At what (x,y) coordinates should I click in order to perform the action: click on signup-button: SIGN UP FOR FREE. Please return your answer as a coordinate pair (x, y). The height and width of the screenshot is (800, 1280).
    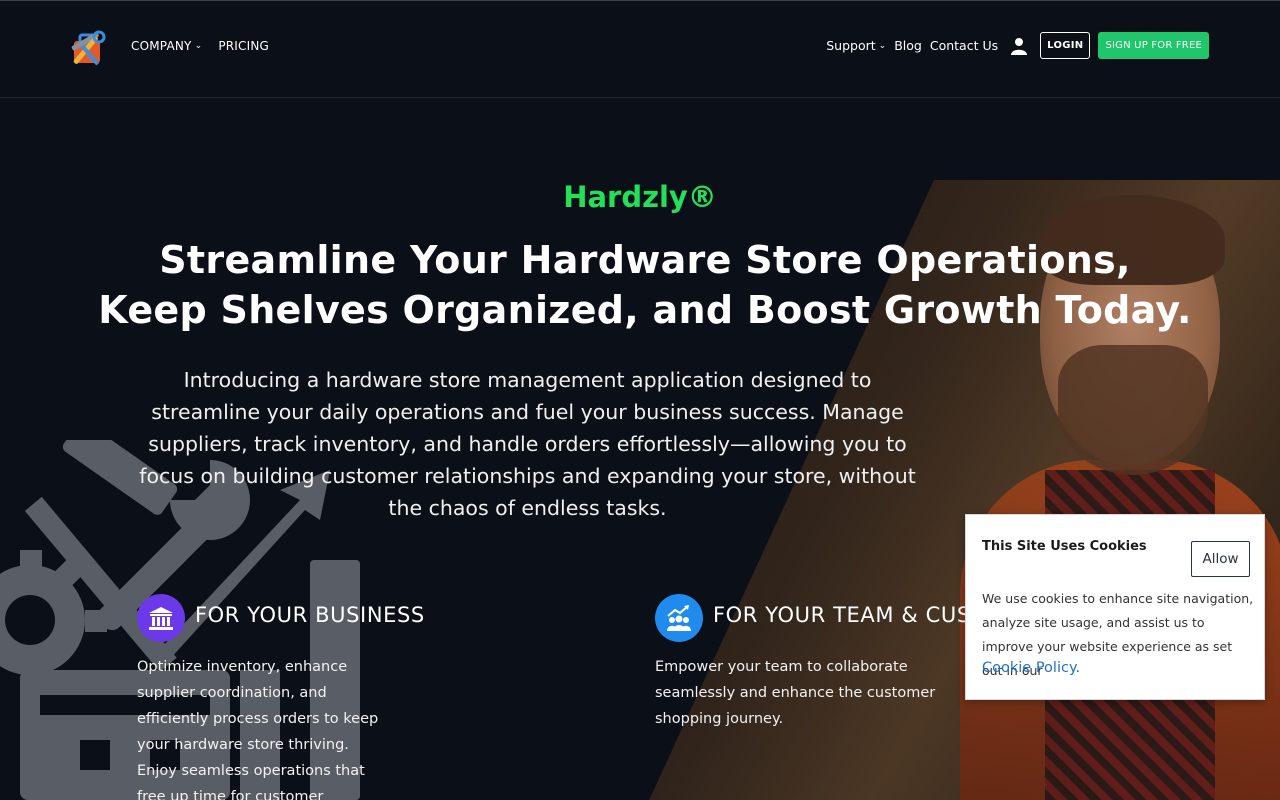
    Looking at the image, I should click on (1153, 45).